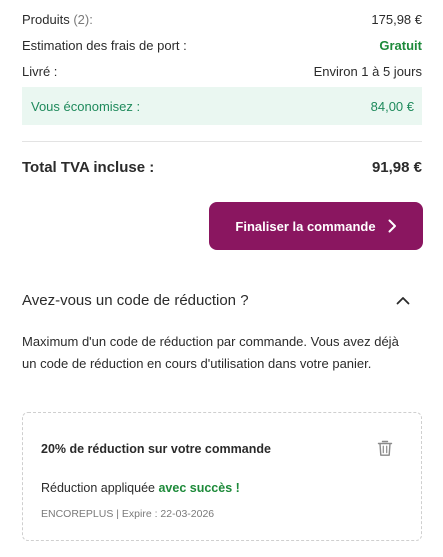 This screenshot has width=443, height=557. What do you see at coordinates (396, 19) in the screenshot?
I see `products-value: 175,98 €` at bounding box center [396, 19].